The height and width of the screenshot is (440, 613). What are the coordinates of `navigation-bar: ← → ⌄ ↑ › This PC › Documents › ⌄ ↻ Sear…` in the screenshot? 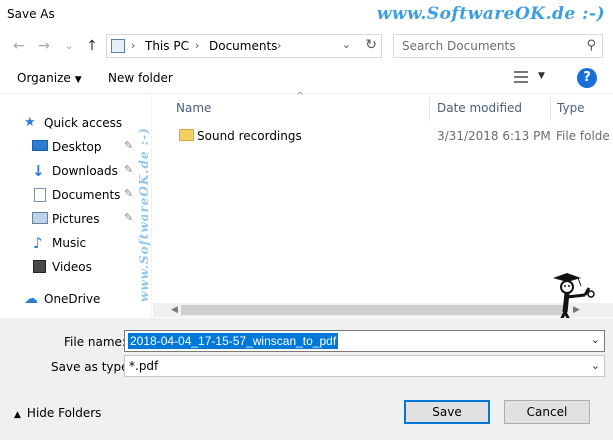 It's located at (306, 46).